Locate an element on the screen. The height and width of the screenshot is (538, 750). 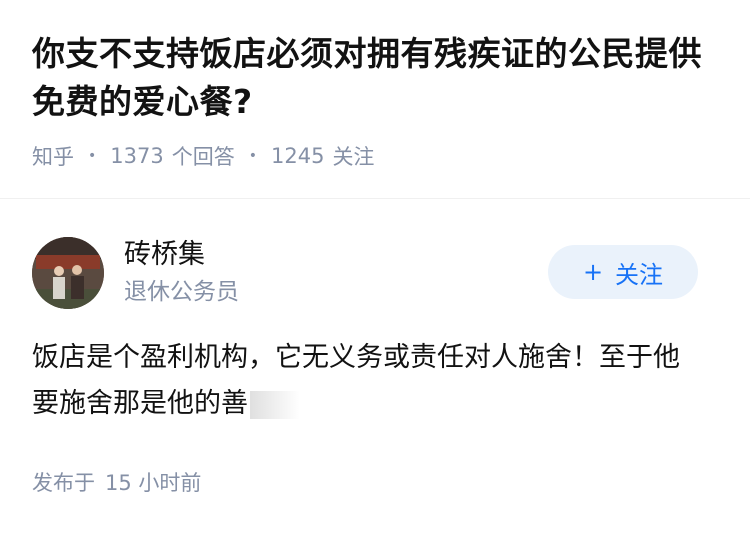
fade-overlay is located at coordinates (275, 404).